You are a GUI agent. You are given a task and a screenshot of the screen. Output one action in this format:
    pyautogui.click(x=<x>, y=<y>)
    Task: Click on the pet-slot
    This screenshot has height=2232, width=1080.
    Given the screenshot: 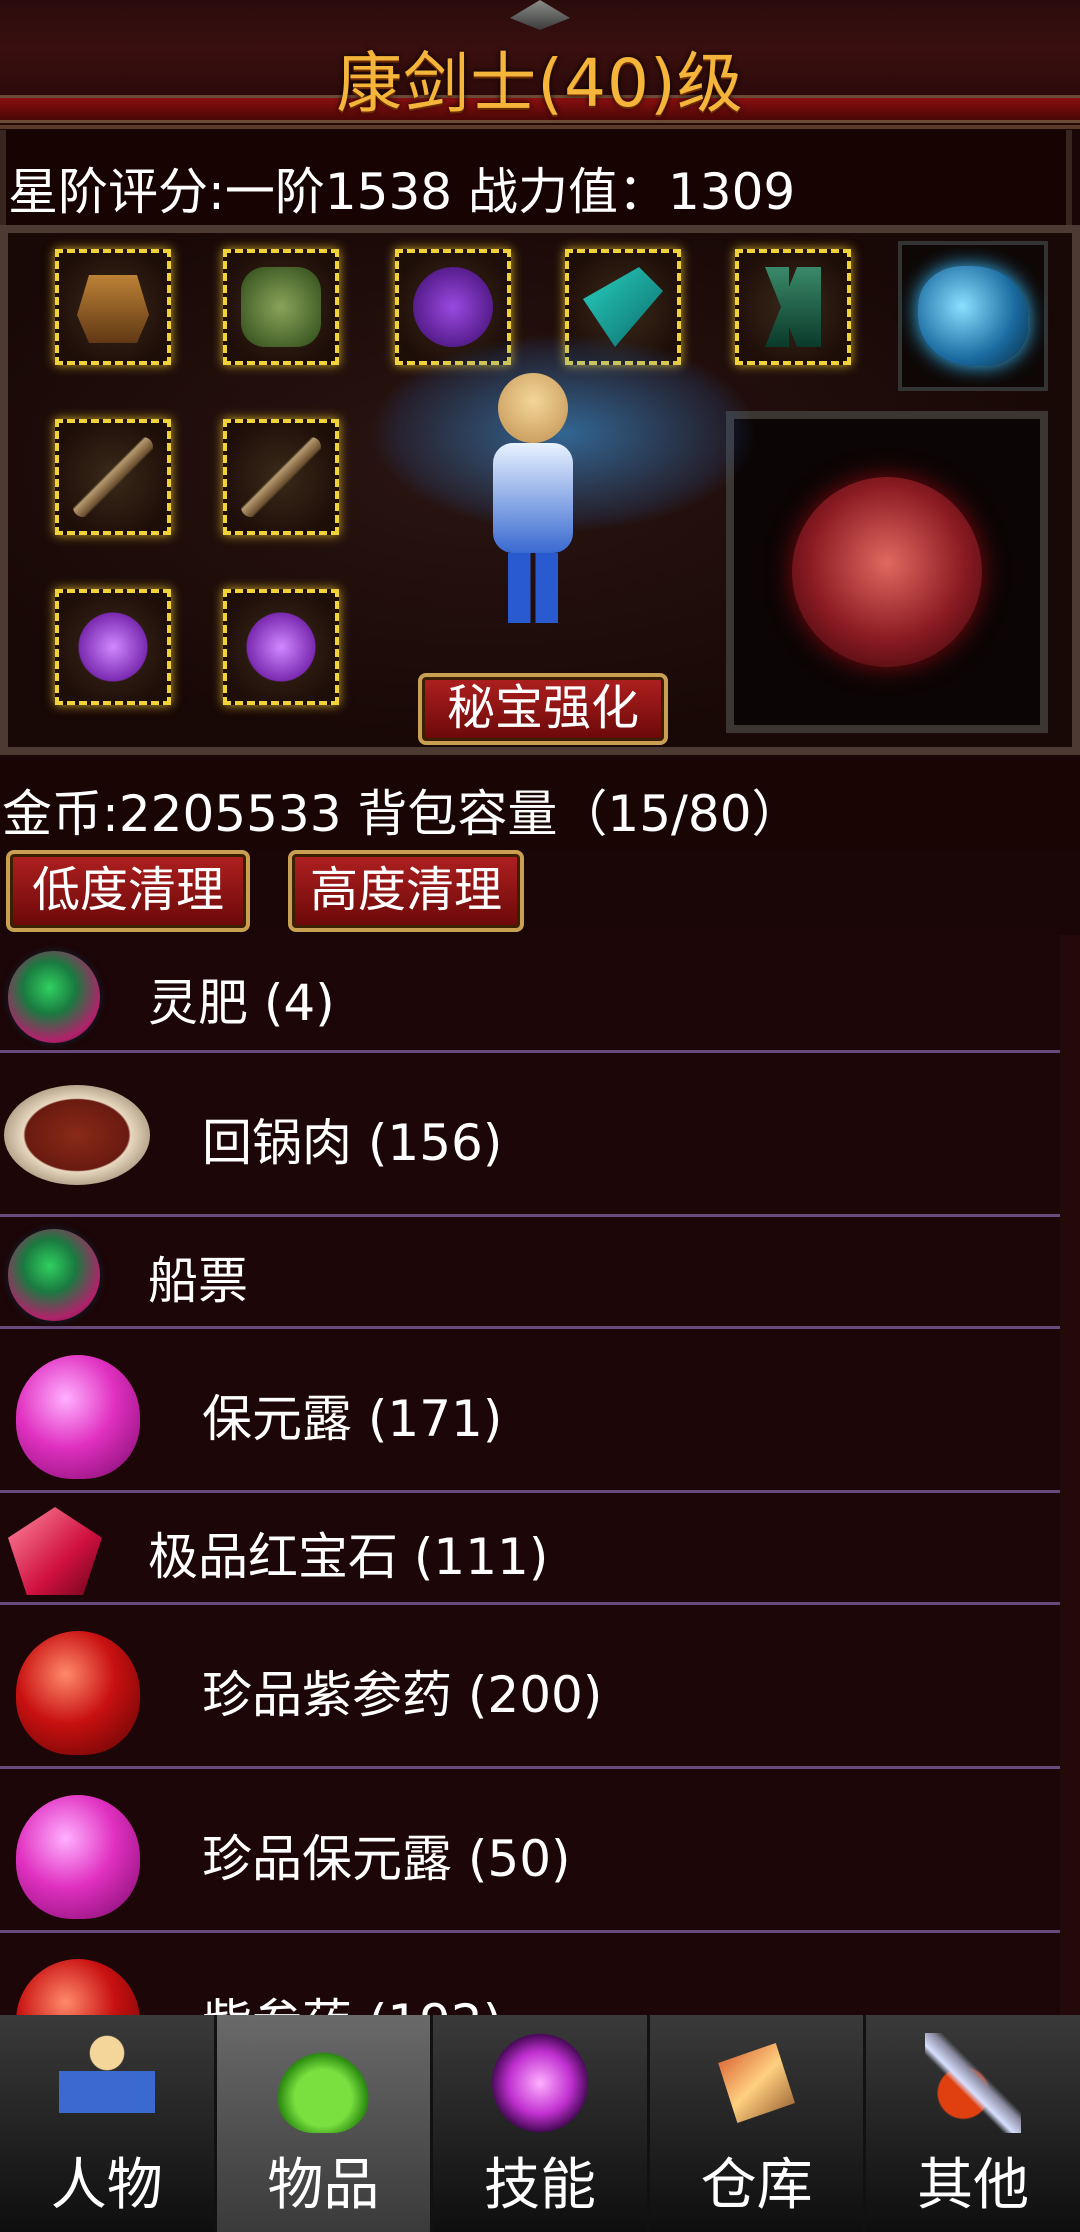 What is the action you would take?
    pyautogui.click(x=973, y=316)
    